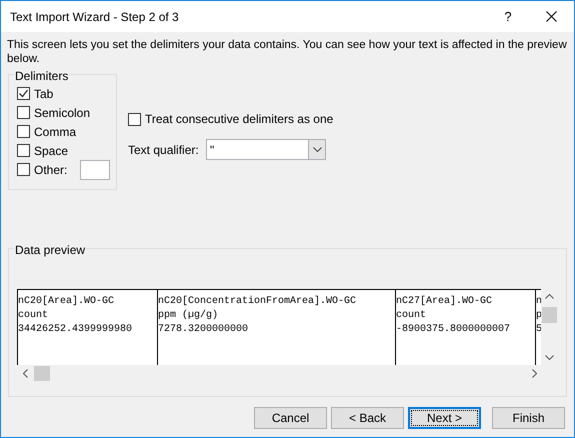 Image resolution: width=575 pixels, height=438 pixels. What do you see at coordinates (266, 149) in the screenshot?
I see `text-qualifier-dropdown: "` at bounding box center [266, 149].